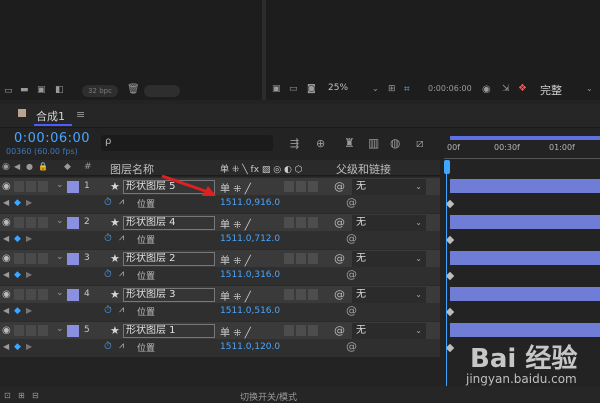  Describe the element at coordinates (522, 88) in the screenshot. I see `color-channels-icon: ❖` at that location.